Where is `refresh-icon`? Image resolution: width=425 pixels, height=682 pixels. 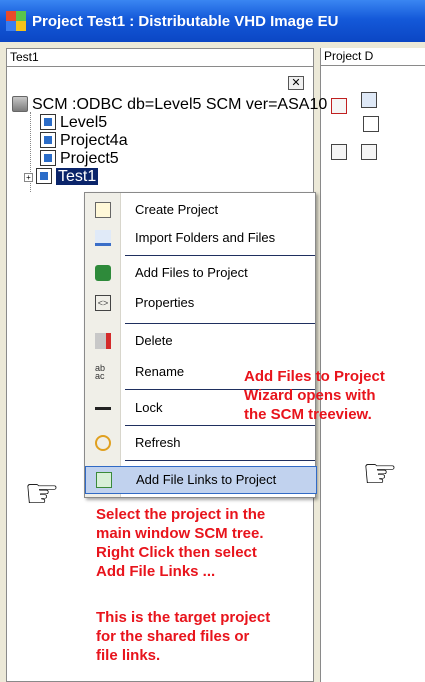
refresh-icon is located at coordinates (103, 443).